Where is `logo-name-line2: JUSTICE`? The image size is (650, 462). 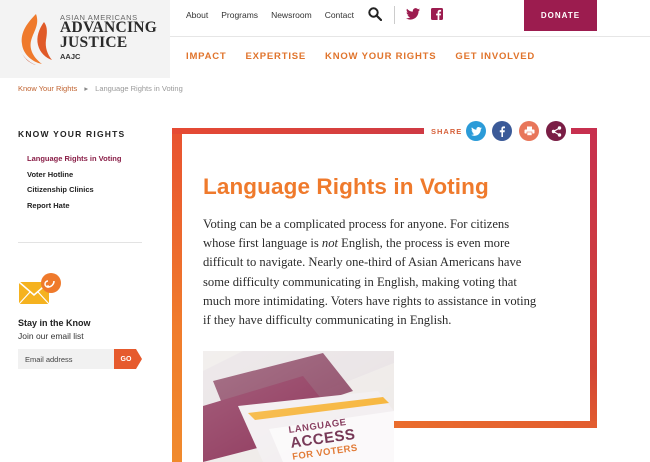 logo-name-line2: JUSTICE is located at coordinates (94, 42).